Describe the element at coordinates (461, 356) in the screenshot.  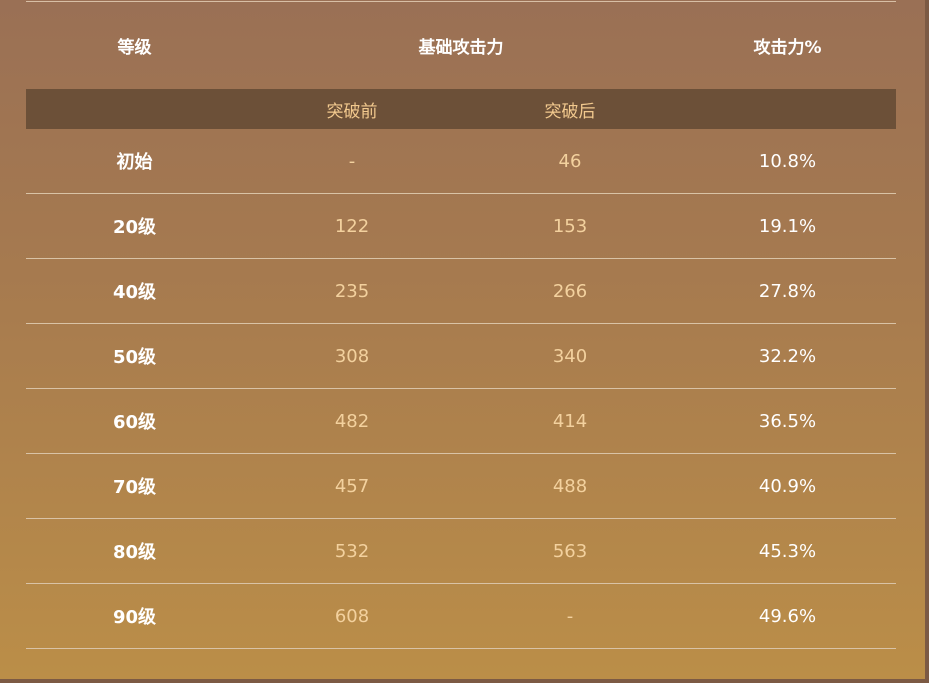
I see `table-row: 50级 308 340 32.2%` at that location.